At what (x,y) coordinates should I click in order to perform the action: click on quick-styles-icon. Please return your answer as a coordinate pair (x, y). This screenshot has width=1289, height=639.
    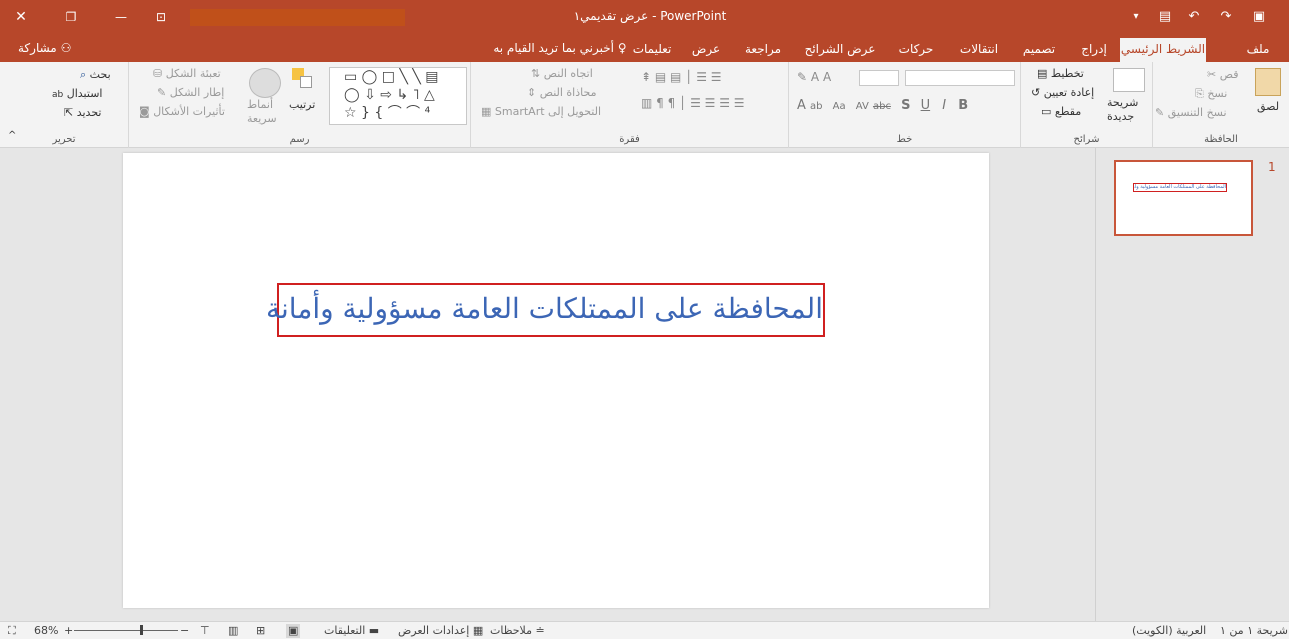
    Looking at the image, I should click on (265, 83).